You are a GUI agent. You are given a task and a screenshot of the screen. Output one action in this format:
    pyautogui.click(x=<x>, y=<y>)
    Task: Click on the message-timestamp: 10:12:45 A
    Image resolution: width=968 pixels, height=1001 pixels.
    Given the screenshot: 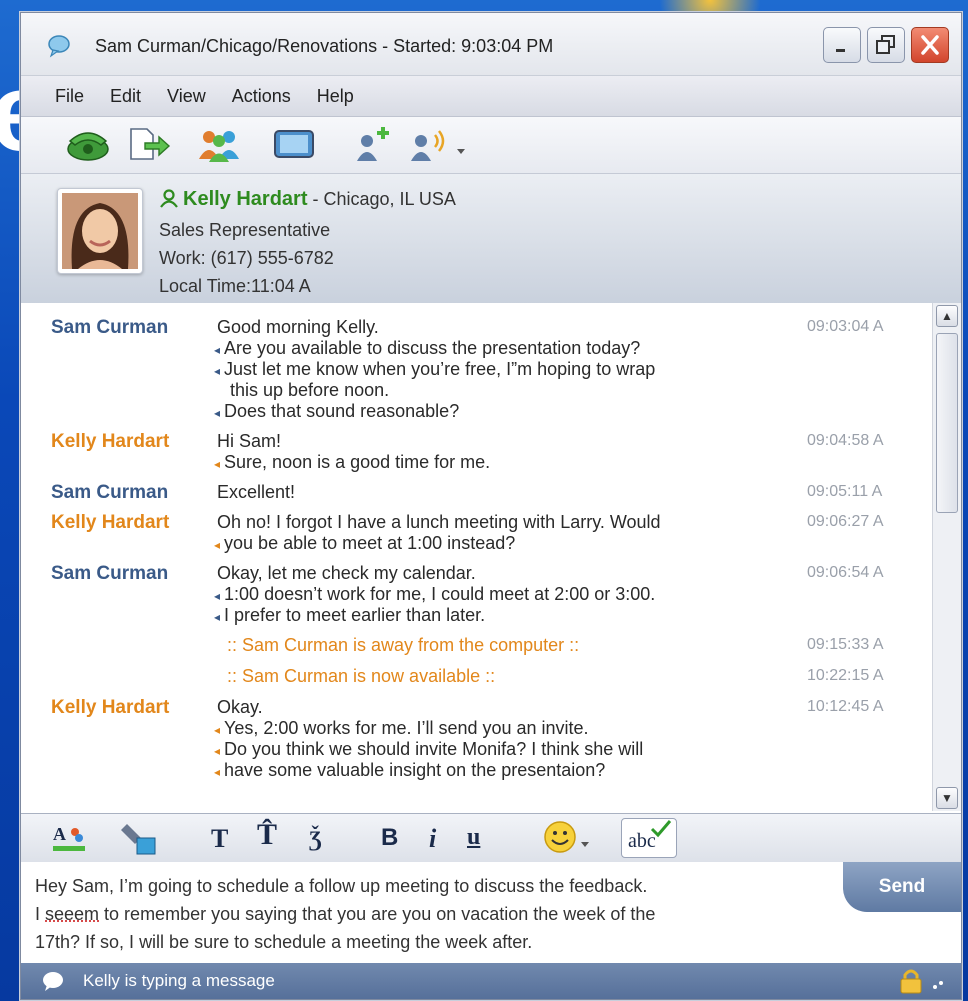 What is the action you would take?
    pyautogui.click(x=845, y=706)
    